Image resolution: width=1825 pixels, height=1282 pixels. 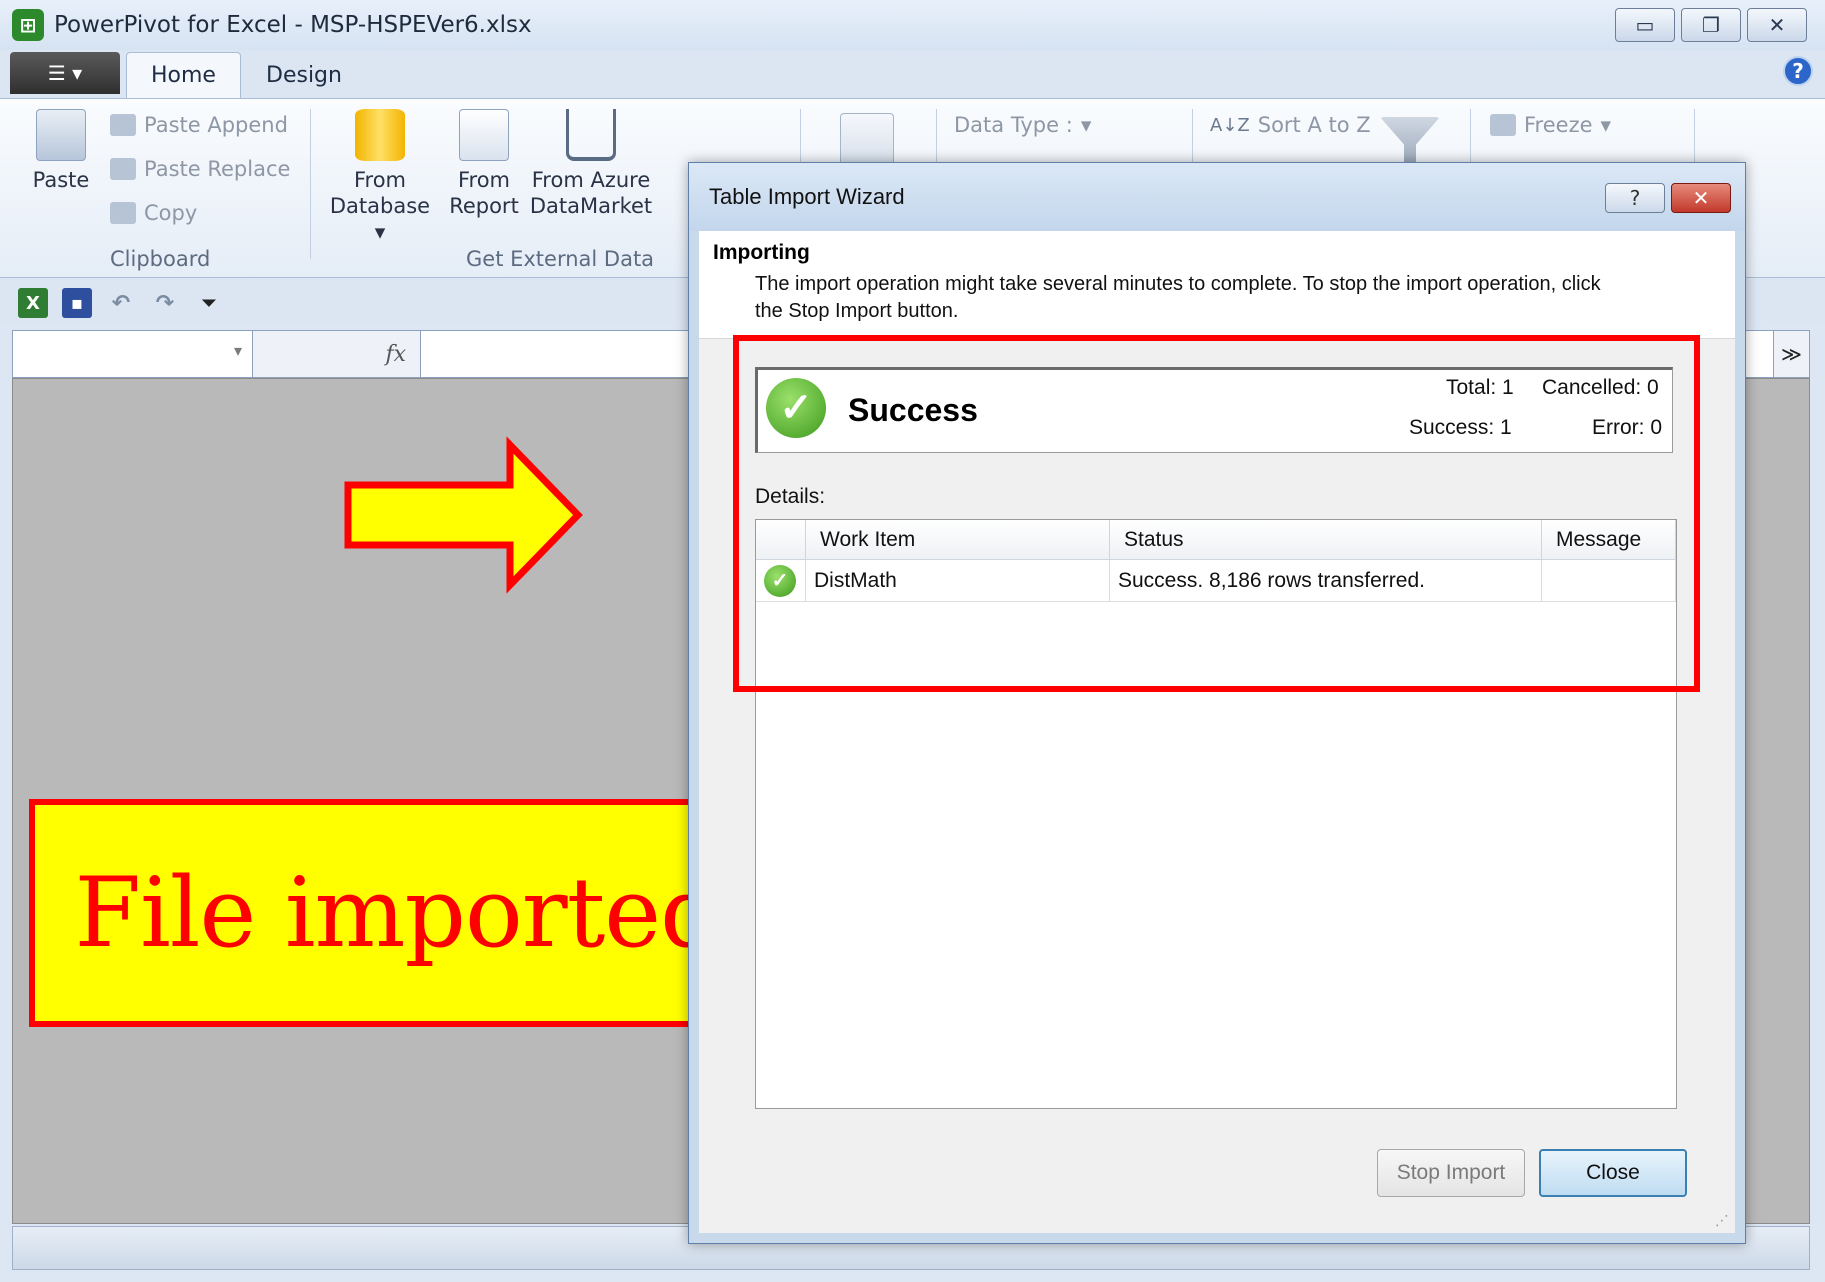 What do you see at coordinates (484, 135) in the screenshot?
I see `report-icon` at bounding box center [484, 135].